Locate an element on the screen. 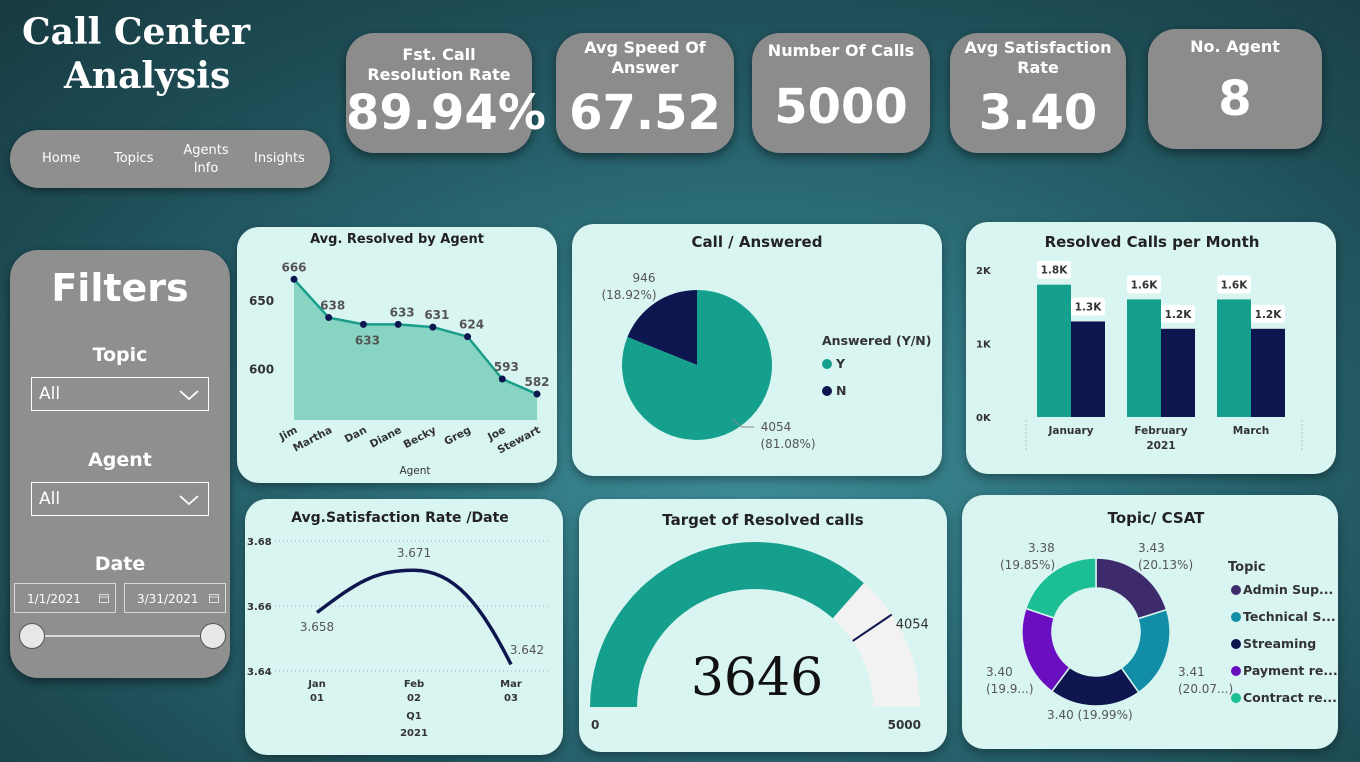 The image size is (1360, 762). slice-label-pct: (19.9...) is located at coordinates (1010, 689).